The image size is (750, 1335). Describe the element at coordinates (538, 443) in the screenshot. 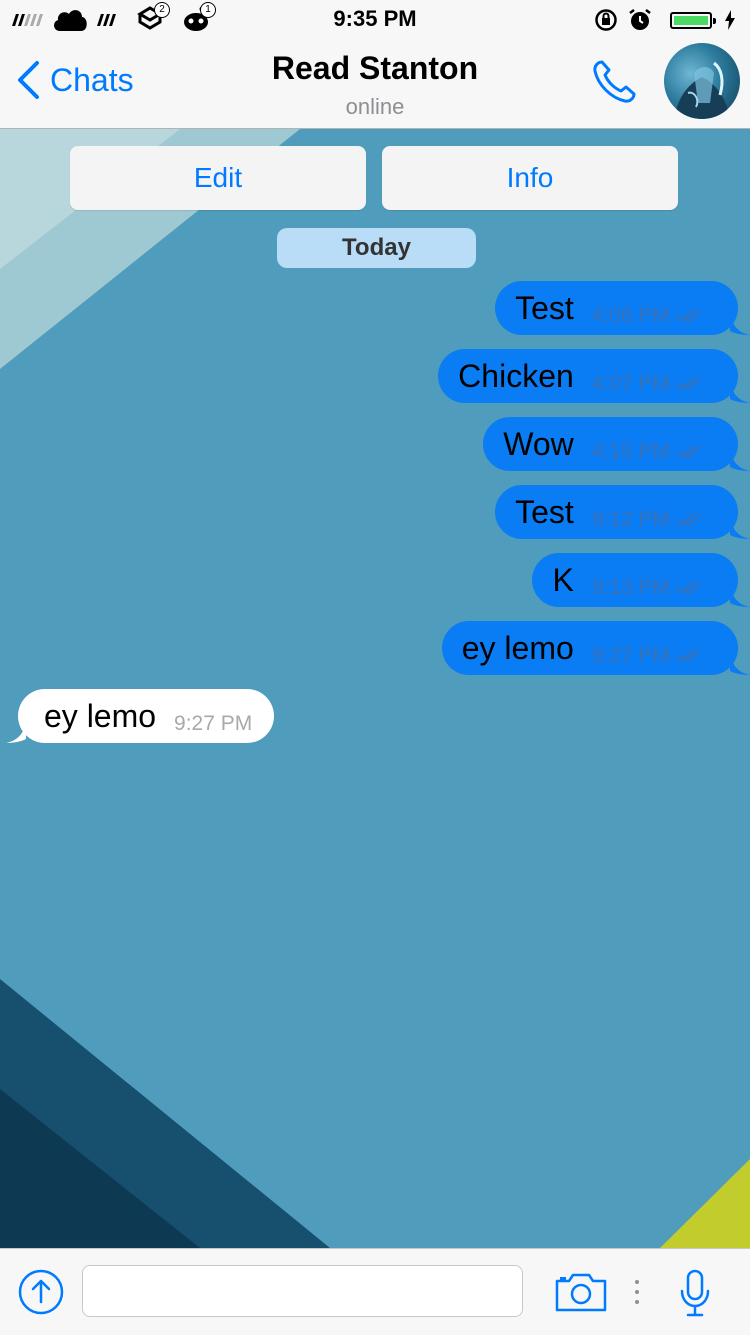

I see `message-text: Wow` at that location.